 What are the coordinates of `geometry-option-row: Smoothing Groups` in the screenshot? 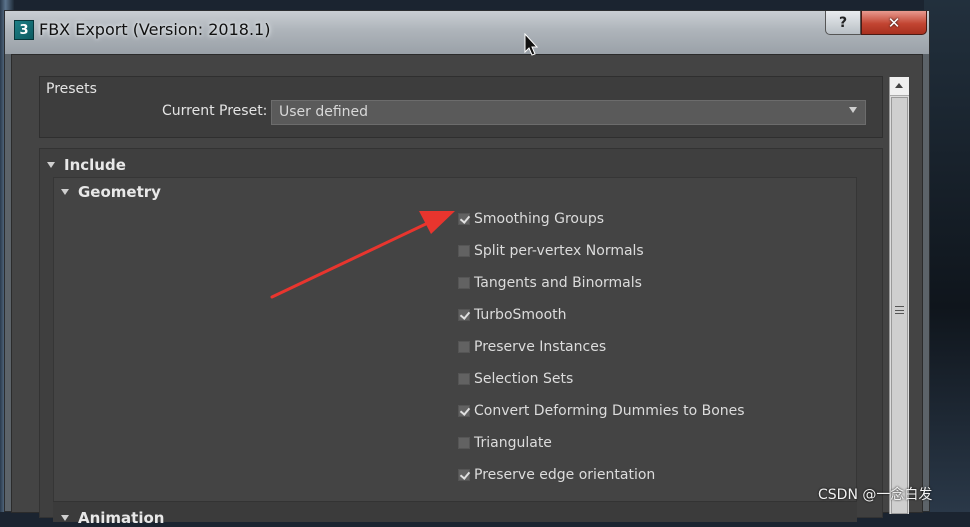 It's located at (531, 219).